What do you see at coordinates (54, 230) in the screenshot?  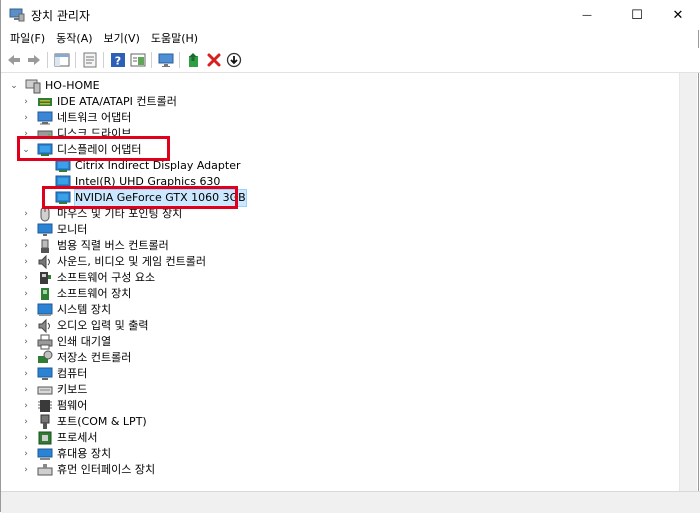 I see `tree-item-monitor: › 모니터` at bounding box center [54, 230].